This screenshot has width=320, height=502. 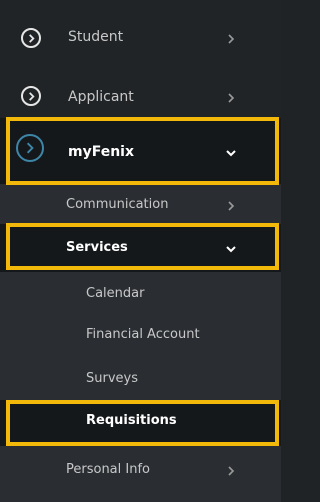 I want to click on menu-item-label: Applicant, so click(x=101, y=97).